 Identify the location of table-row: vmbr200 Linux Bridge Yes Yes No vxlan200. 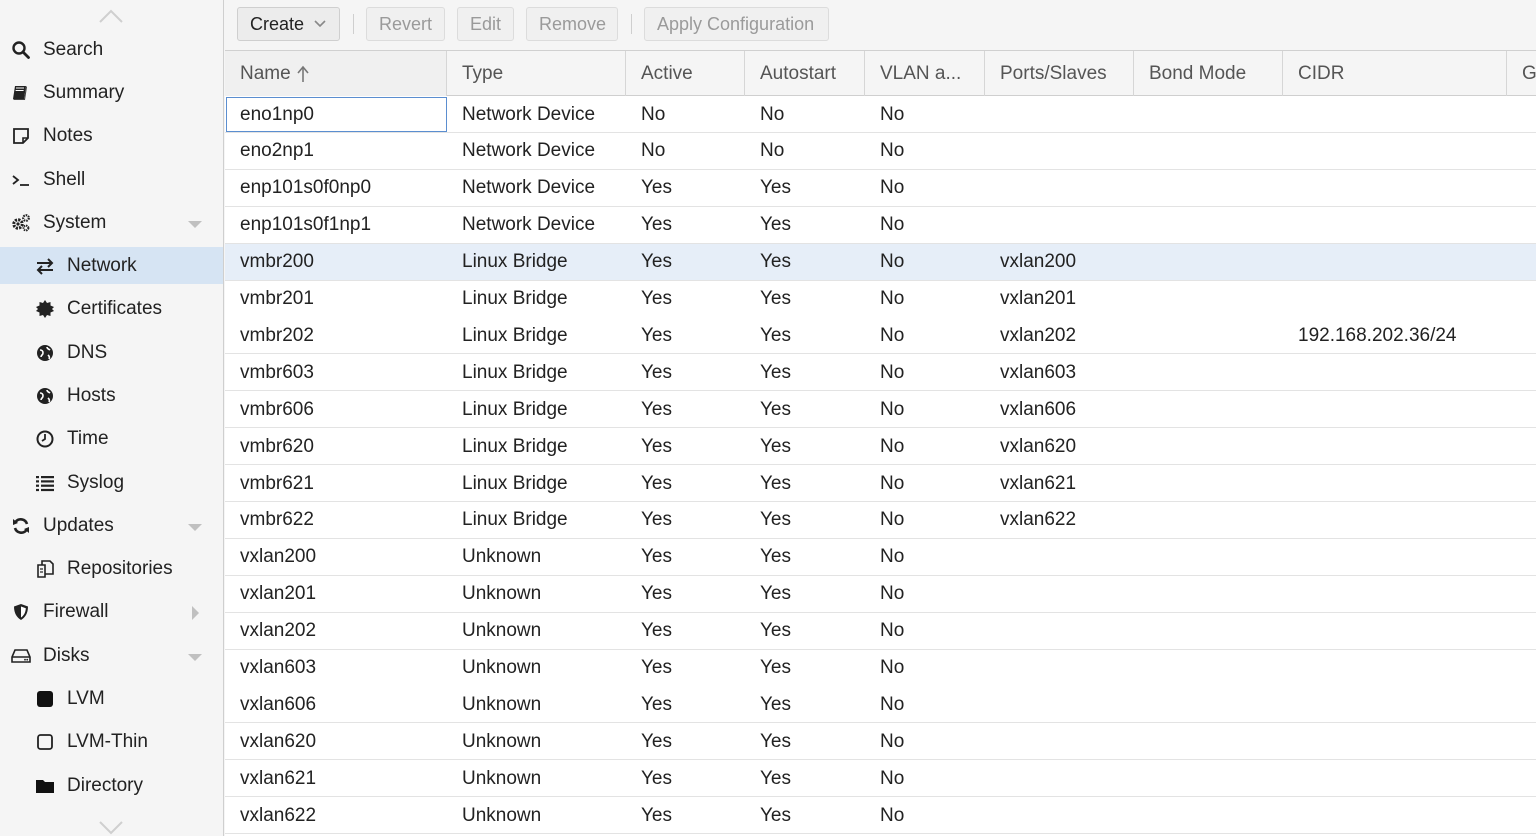
(880, 262).